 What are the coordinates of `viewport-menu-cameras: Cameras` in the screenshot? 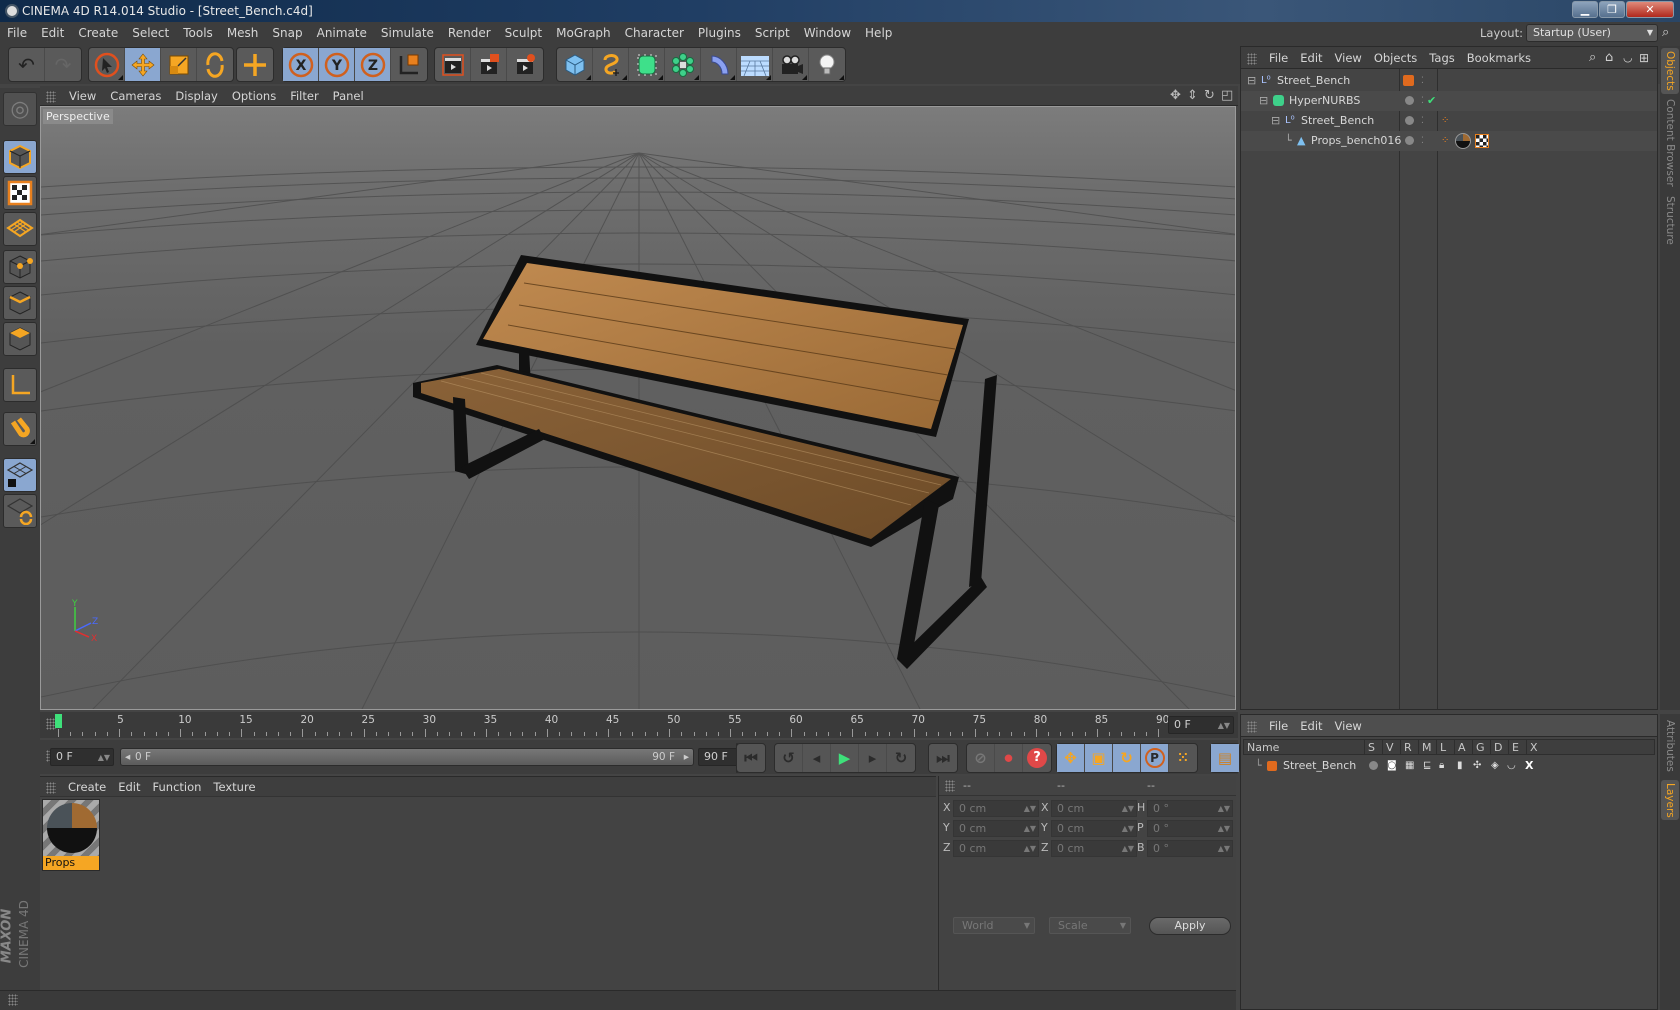 It's located at (135, 96).